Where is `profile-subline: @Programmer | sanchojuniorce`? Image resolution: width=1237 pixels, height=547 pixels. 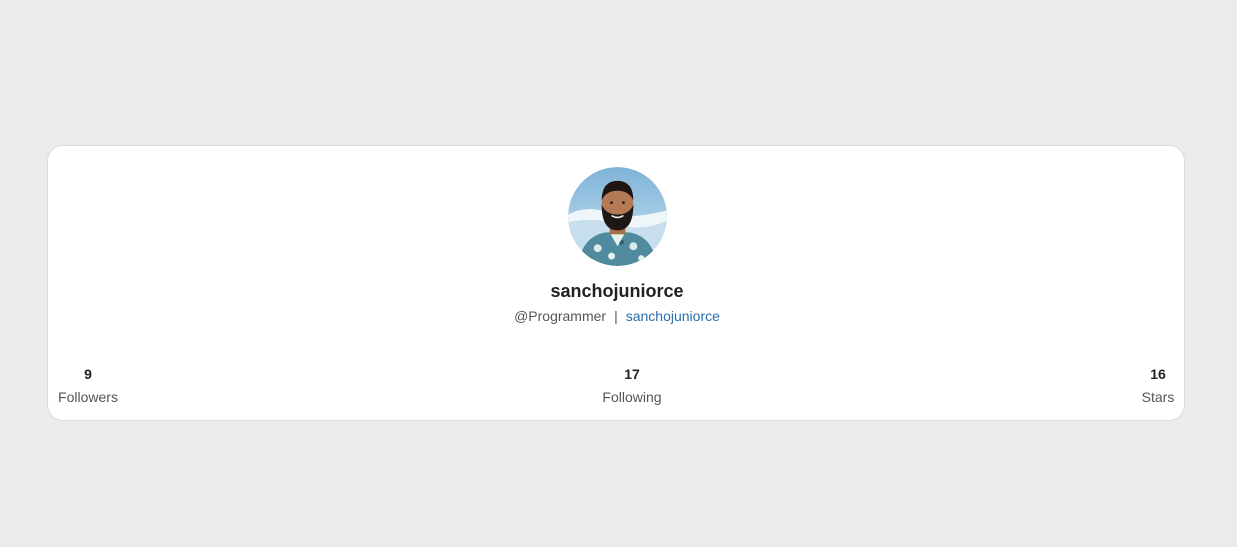
profile-subline: @Programmer | sanchojuniorce is located at coordinates (617, 316).